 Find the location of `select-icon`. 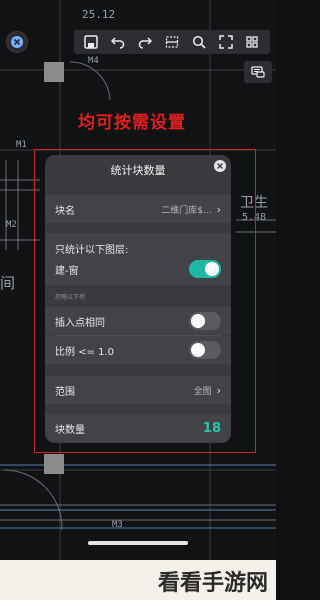

select-icon is located at coordinates (172, 42).